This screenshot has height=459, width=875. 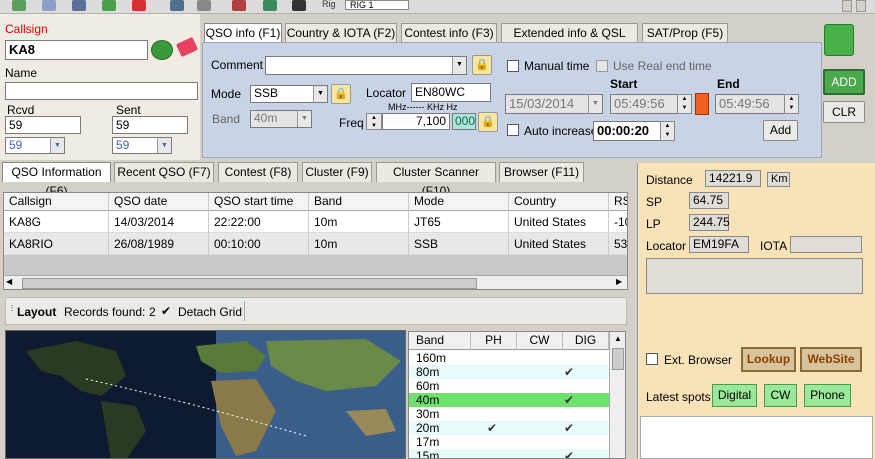 What do you see at coordinates (844, 82) in the screenshot?
I see `add-button: ADD` at bounding box center [844, 82].